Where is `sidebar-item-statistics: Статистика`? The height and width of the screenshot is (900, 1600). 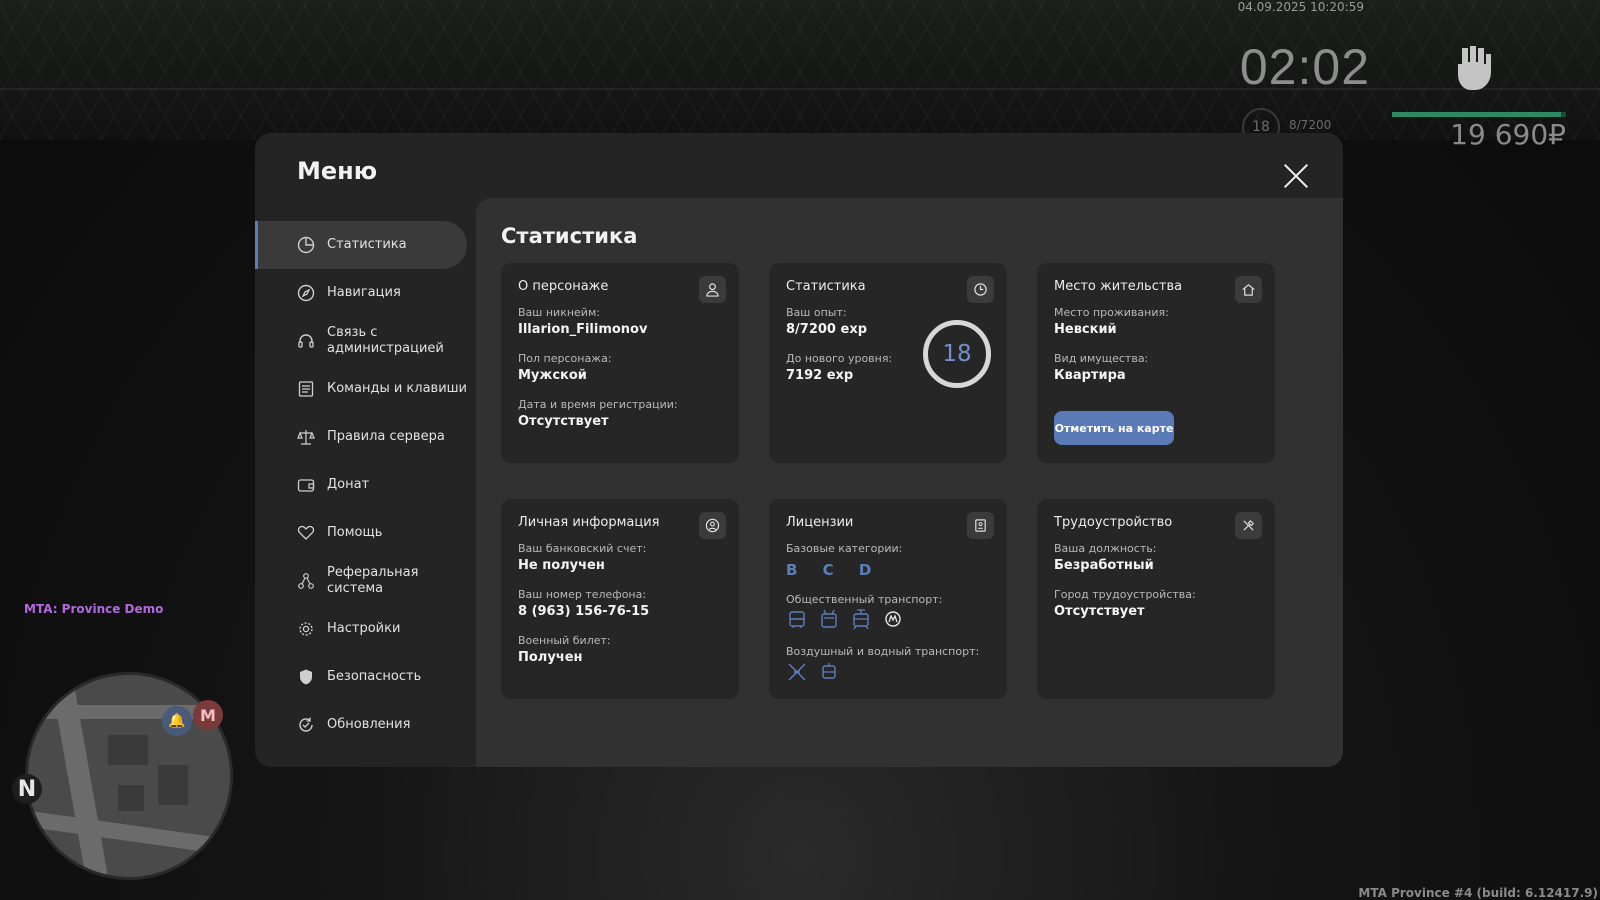 sidebar-item-statistics: Статистика is located at coordinates (361, 245).